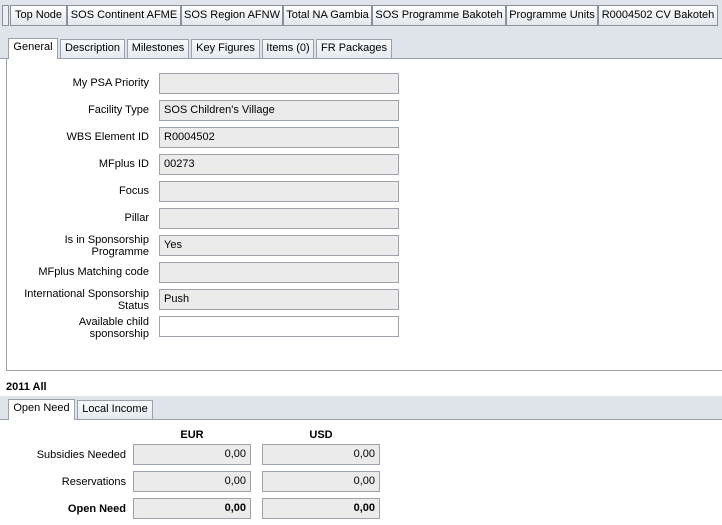  Describe the element at coordinates (192, 435) in the screenshot. I see `column-header-eur: EUR` at that location.